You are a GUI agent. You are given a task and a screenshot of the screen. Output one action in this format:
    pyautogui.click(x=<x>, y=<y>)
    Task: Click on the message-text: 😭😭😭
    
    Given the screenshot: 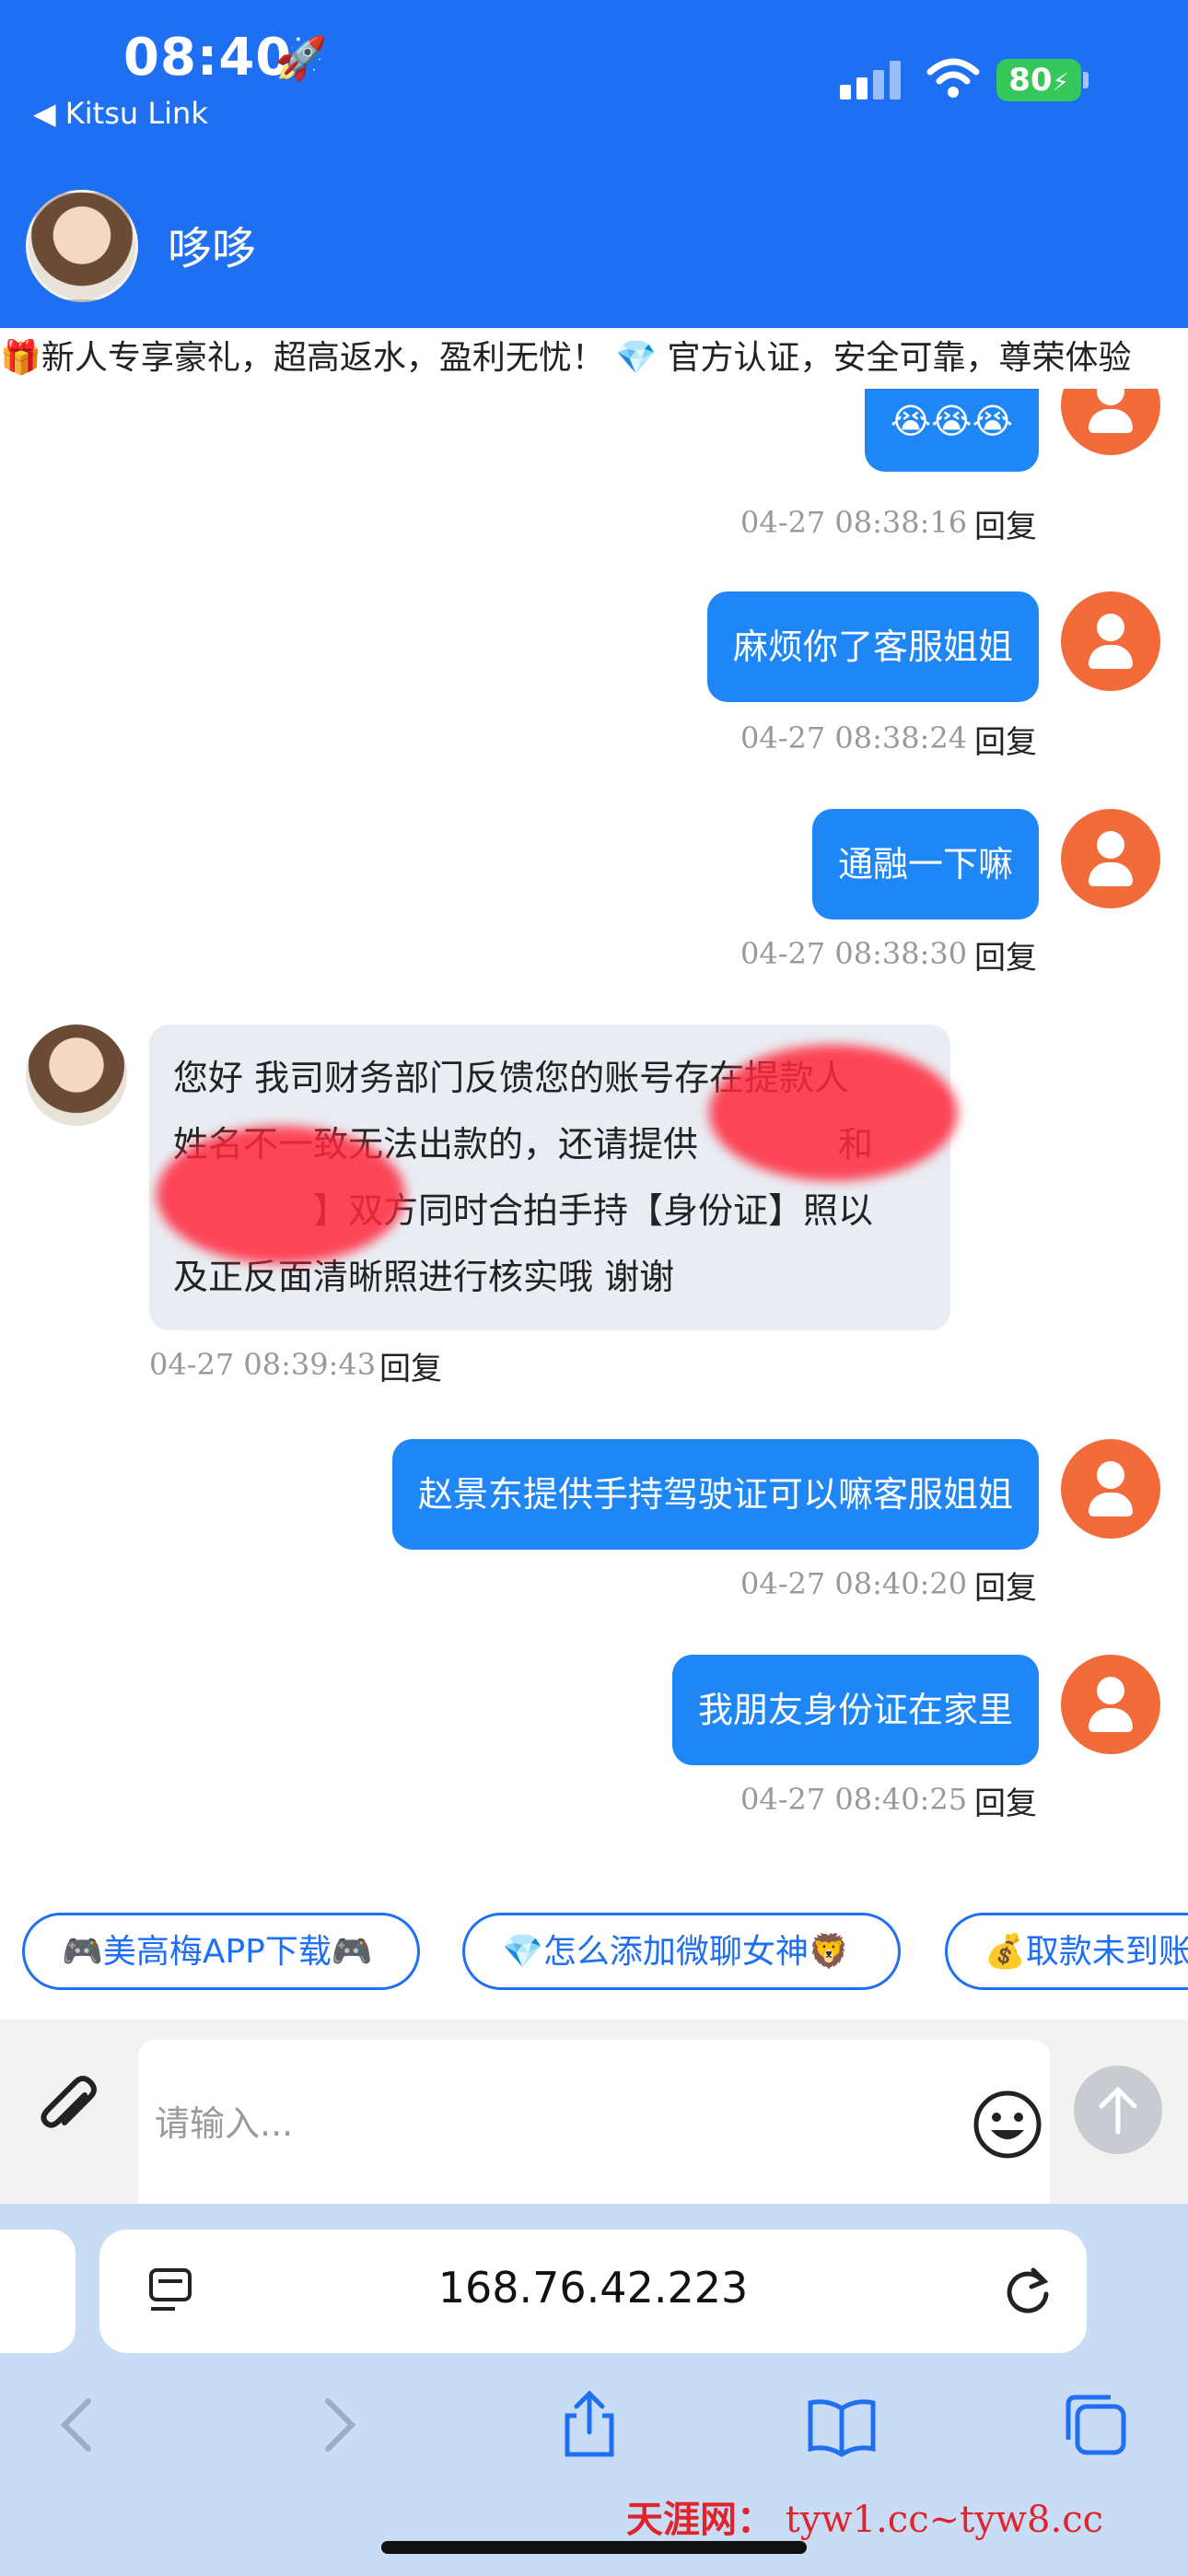 What is the action you would take?
    pyautogui.click(x=951, y=421)
    